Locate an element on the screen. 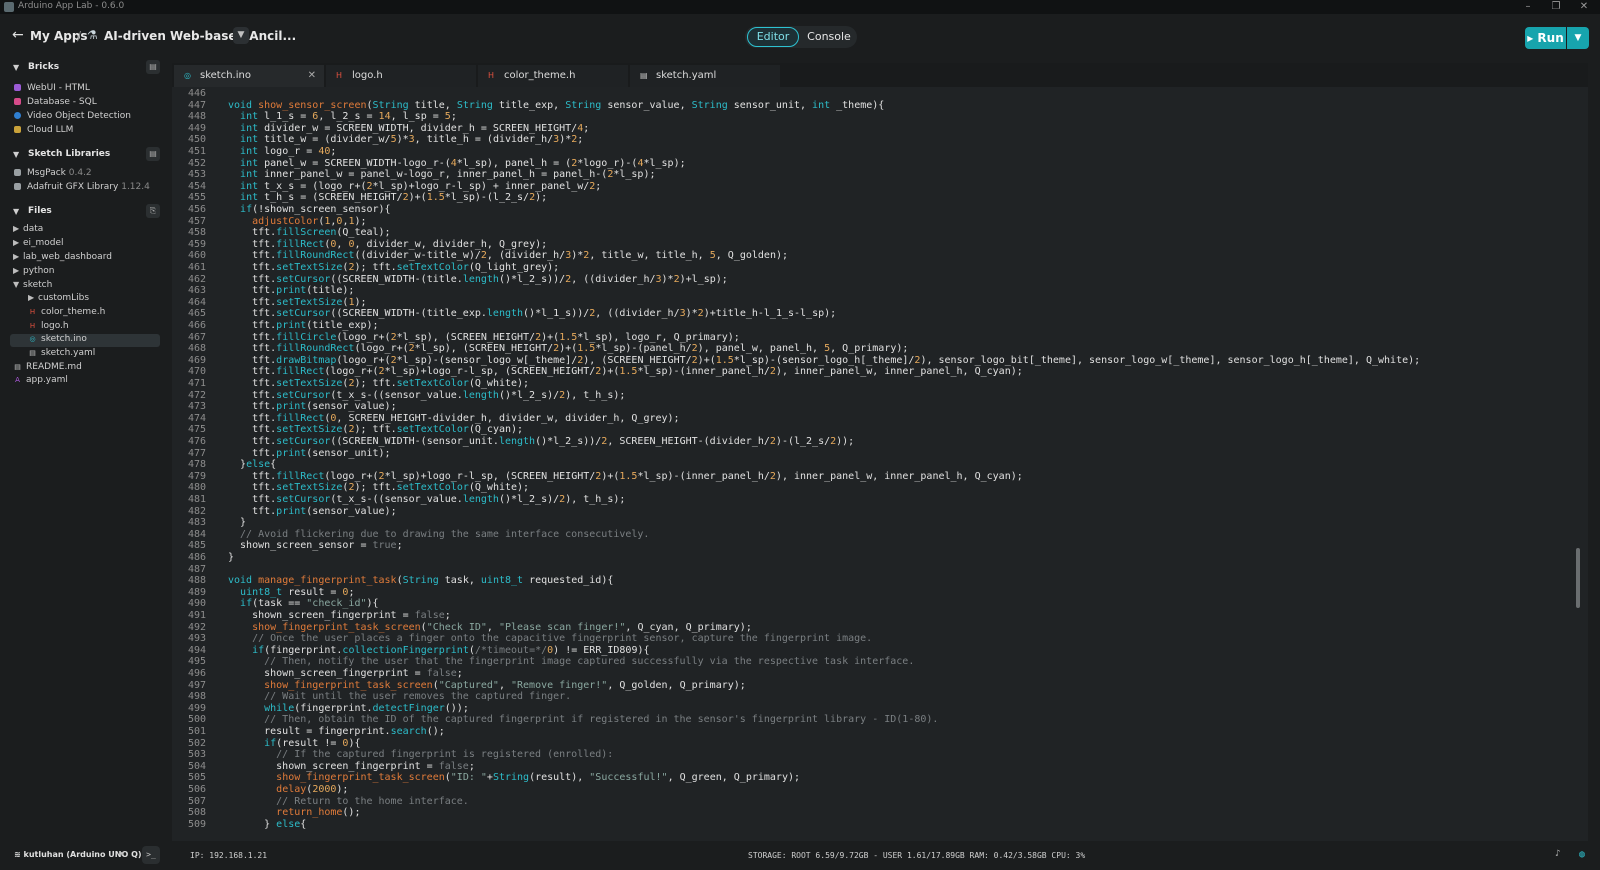 The image size is (1600, 870). brick-item-database: Database - SQL is located at coordinates (55, 103).